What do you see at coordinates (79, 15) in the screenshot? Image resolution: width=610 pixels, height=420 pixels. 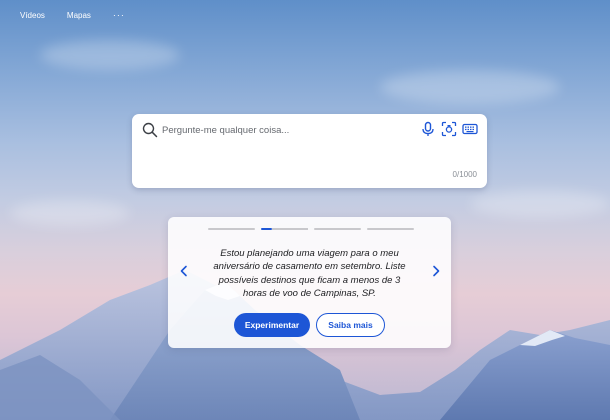 I see `nav-link-maps: Mapas` at bounding box center [79, 15].